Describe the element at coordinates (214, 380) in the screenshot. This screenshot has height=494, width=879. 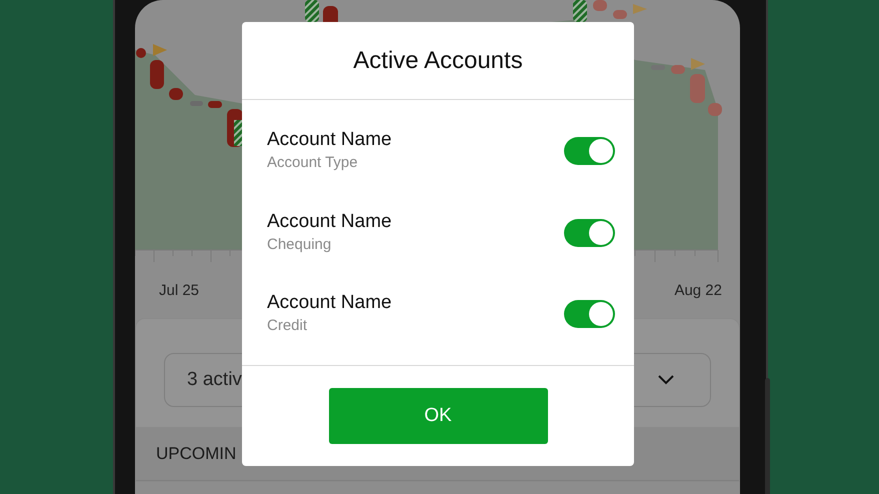
I see `dropdown-value: 3 activ` at that location.